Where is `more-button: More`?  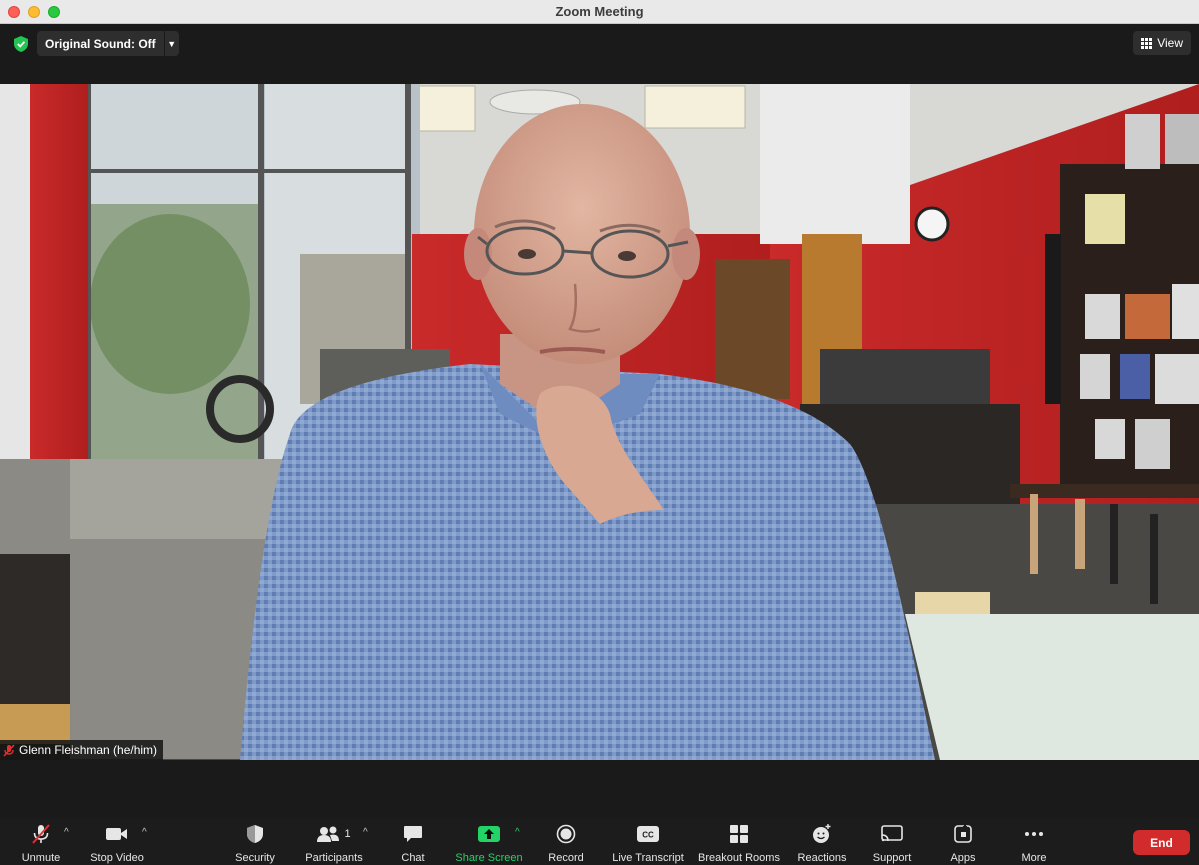 more-button: More is located at coordinates (1034, 844).